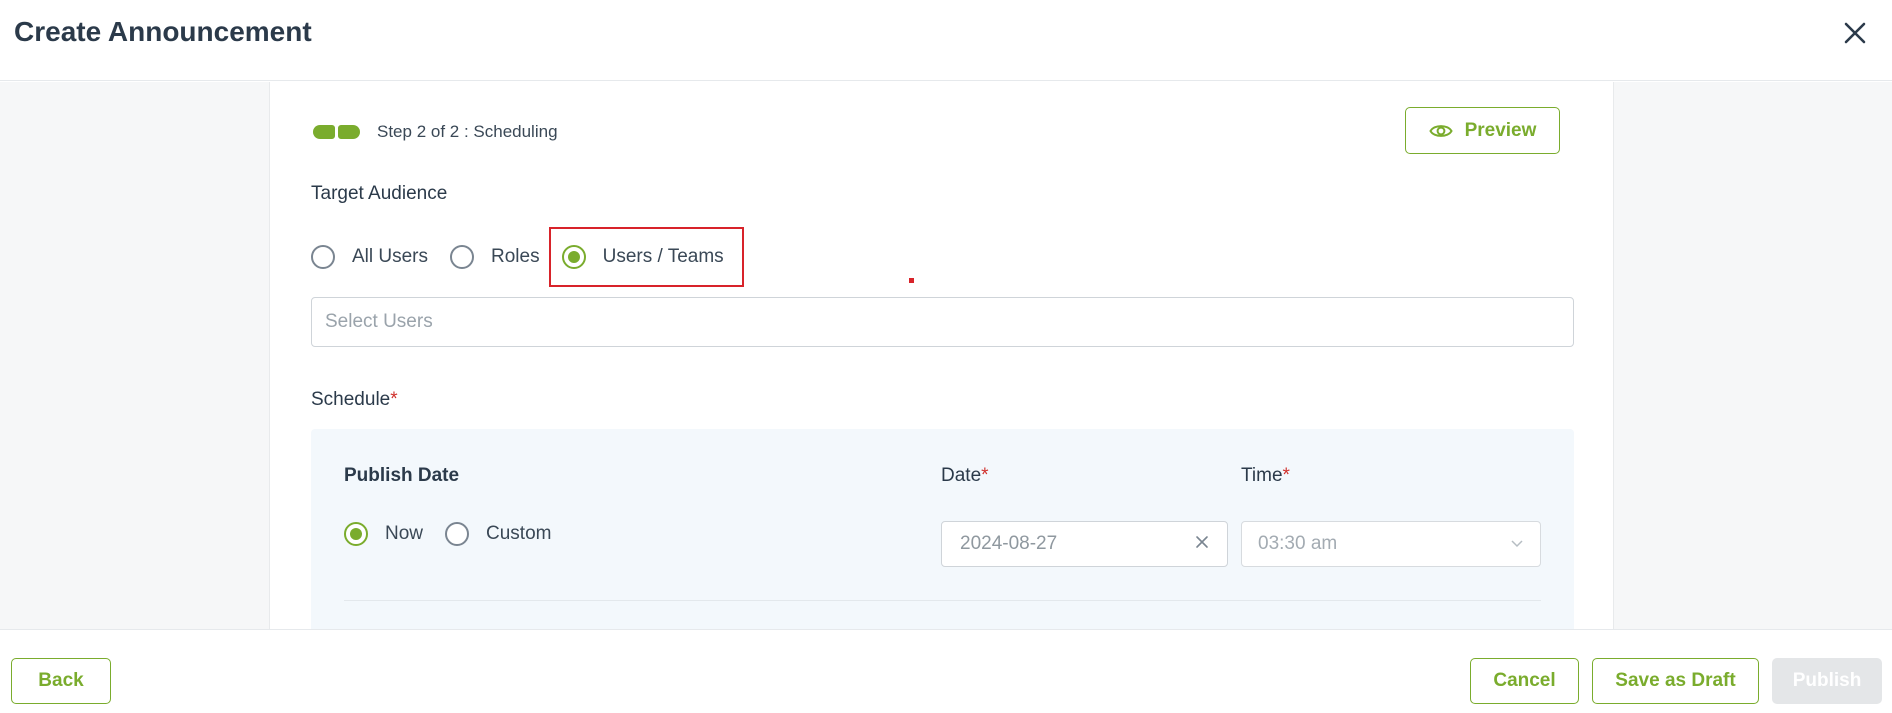  What do you see at coordinates (942, 322) in the screenshot?
I see `select-users-input` at bounding box center [942, 322].